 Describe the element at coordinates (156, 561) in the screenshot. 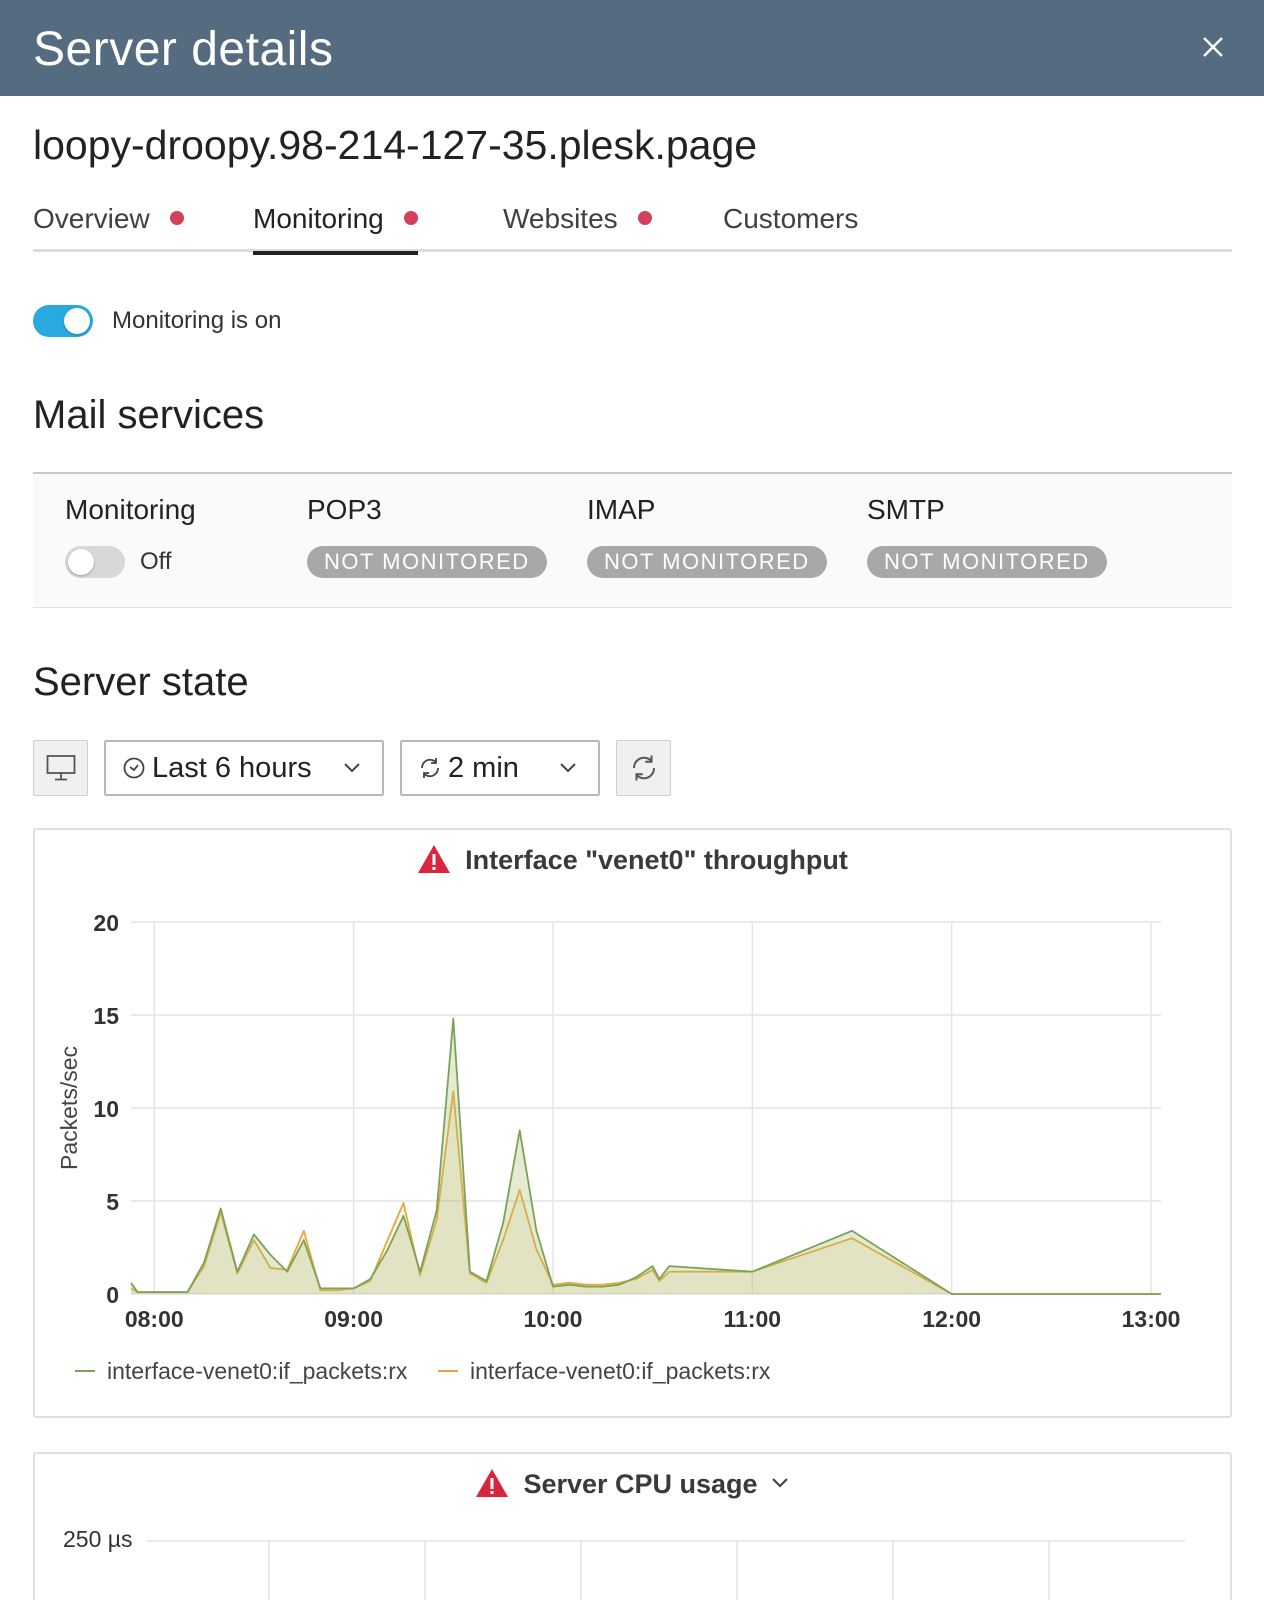

I see `mail-monitoring-state: Off` at that location.